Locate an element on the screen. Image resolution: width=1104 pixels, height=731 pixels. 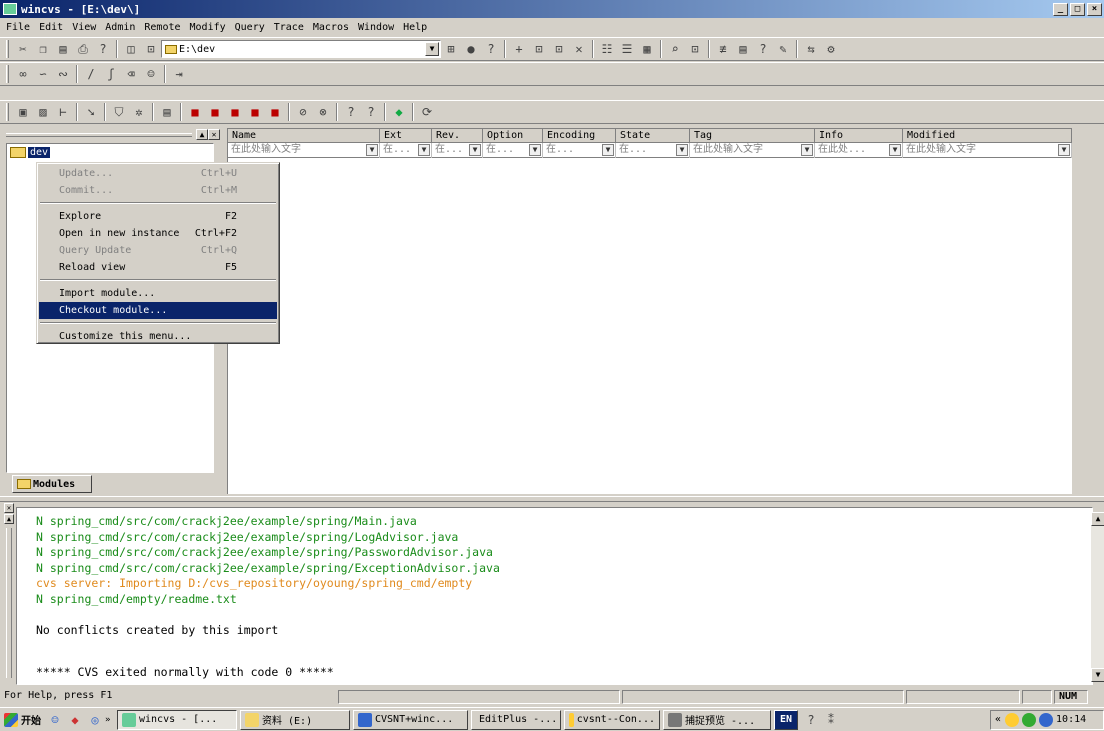
menu-item-explore: Explore F2 is located at coordinates (158, 216).